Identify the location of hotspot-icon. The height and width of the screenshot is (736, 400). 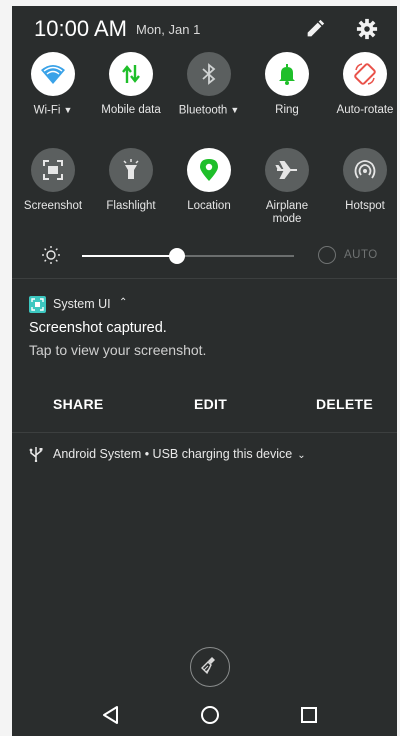
(365, 170).